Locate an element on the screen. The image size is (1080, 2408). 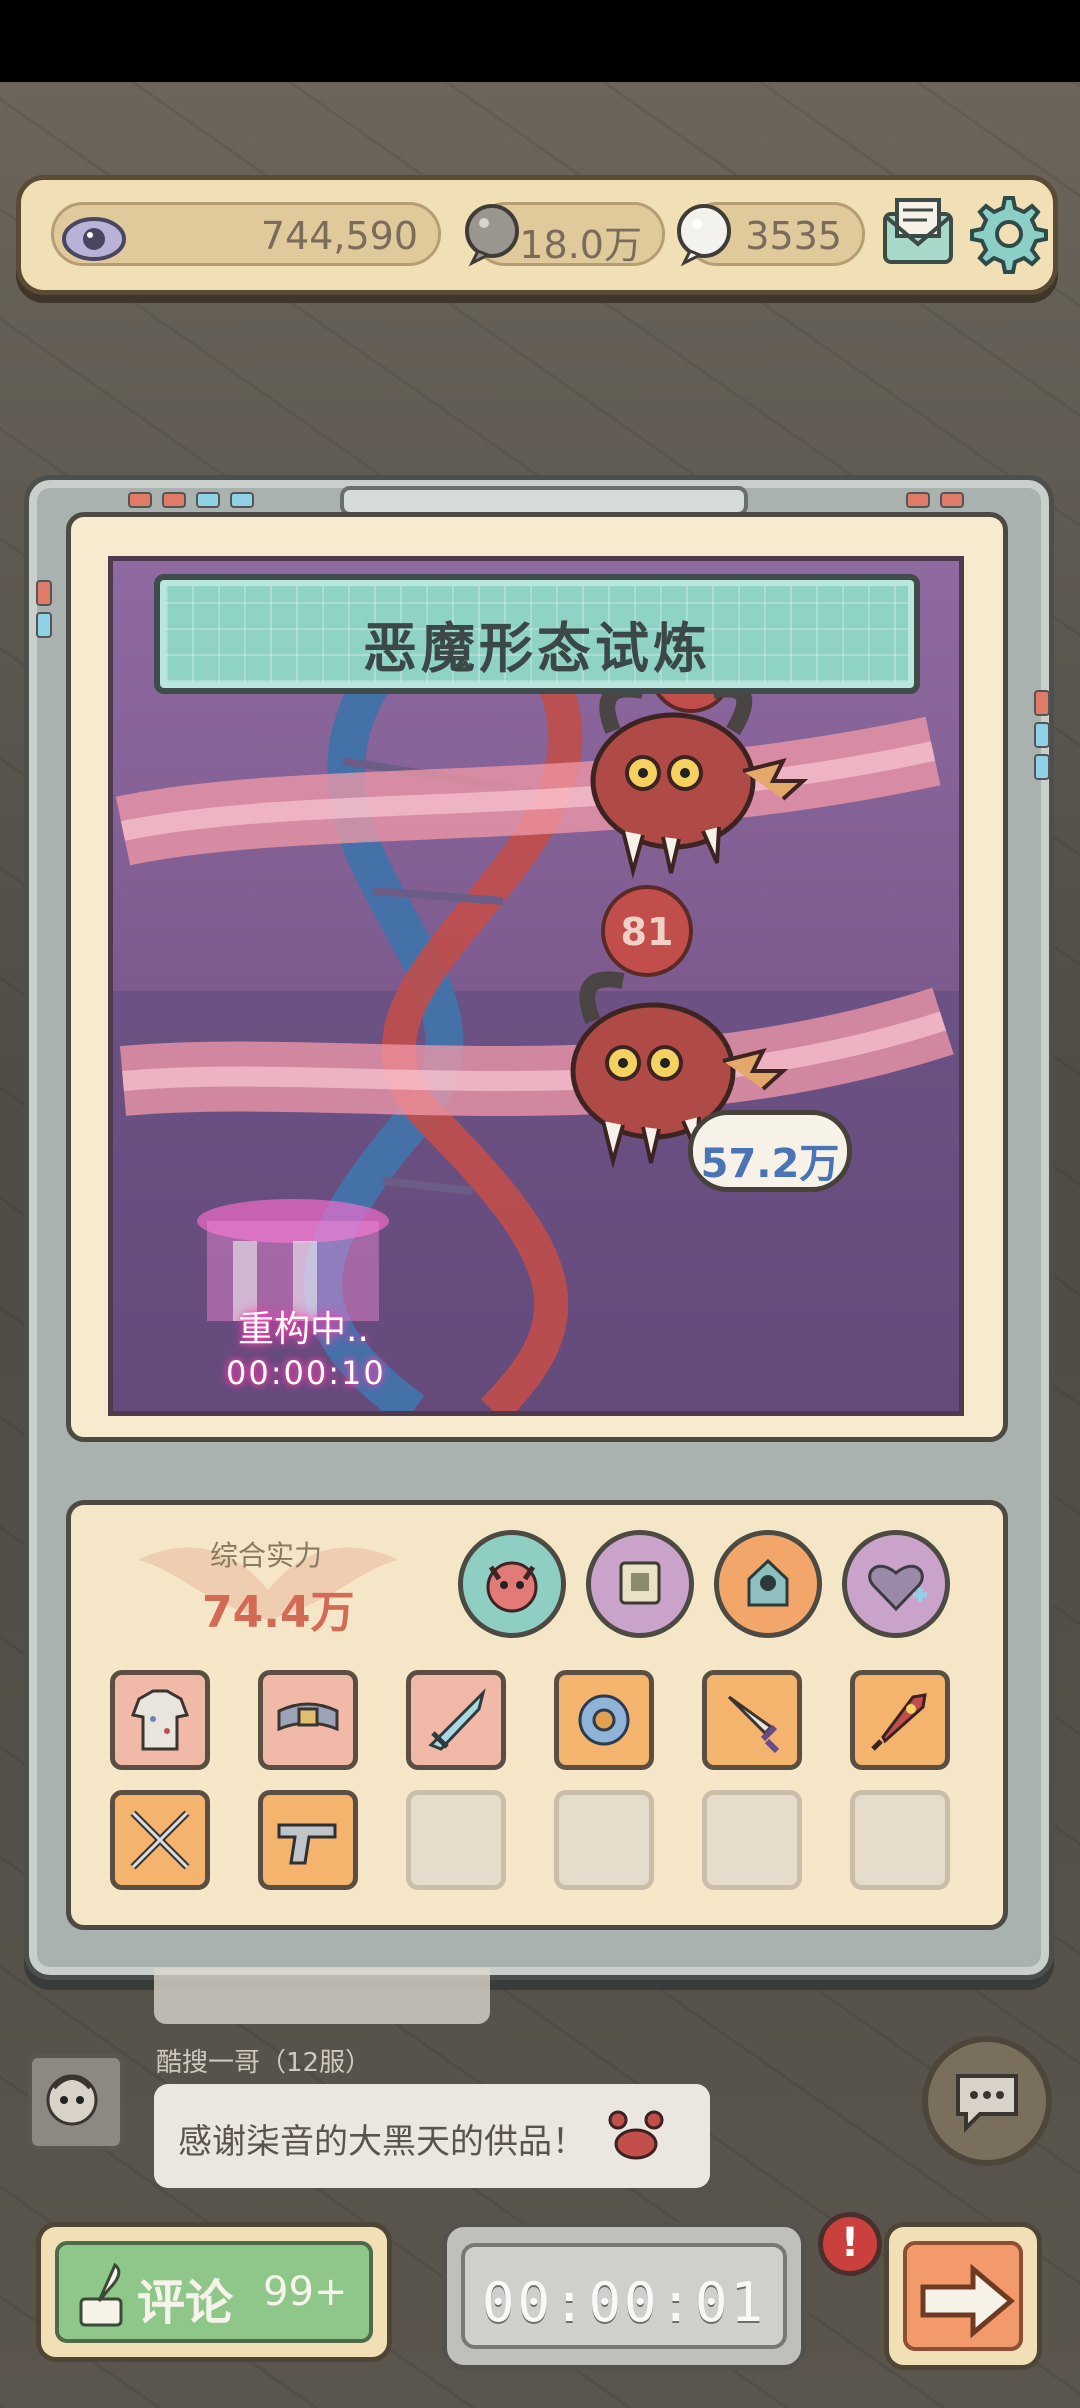
equip-slot-belt is located at coordinates (308, 1720).